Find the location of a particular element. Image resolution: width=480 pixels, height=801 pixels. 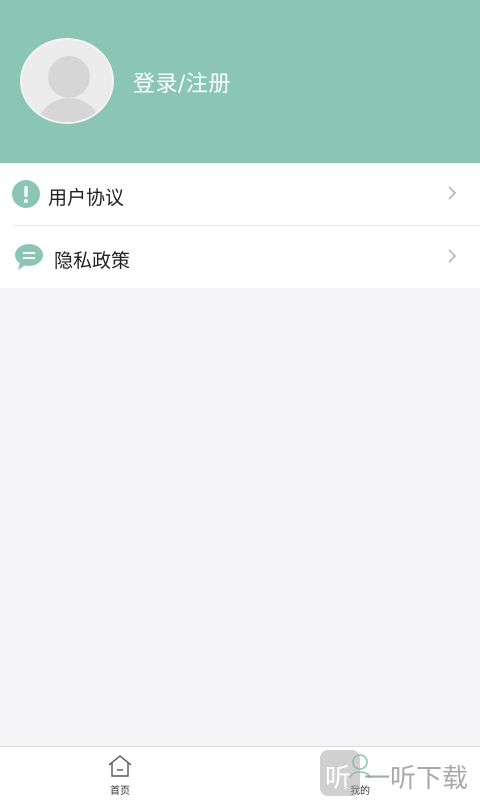

chat-bubble-icon is located at coordinates (29, 257).